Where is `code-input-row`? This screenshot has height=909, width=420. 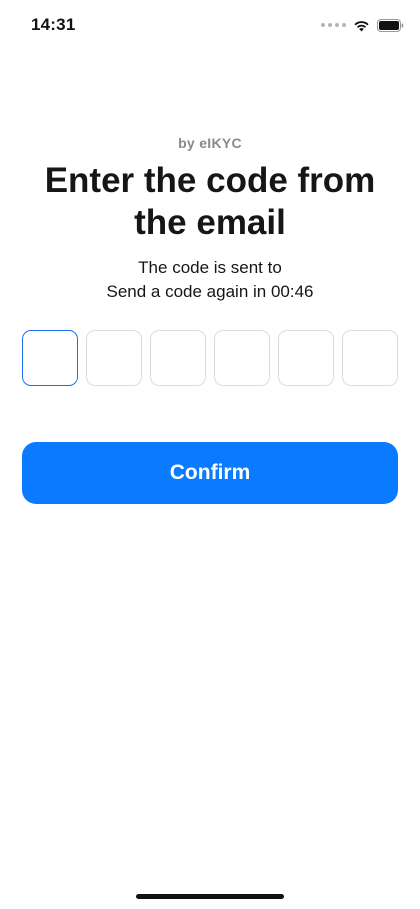
code-input-row is located at coordinates (210, 358).